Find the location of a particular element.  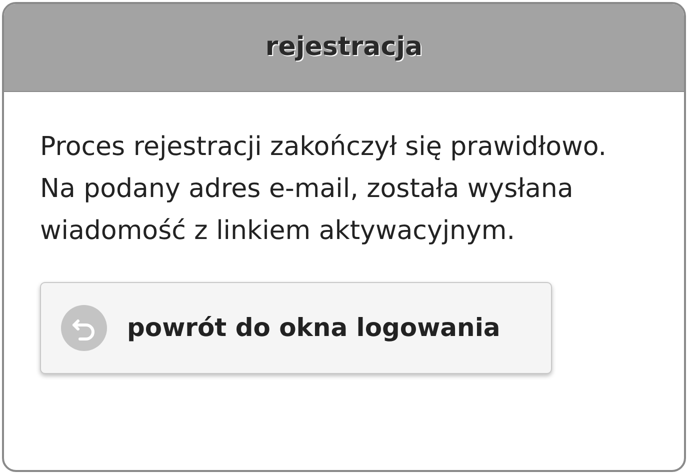

back-icon is located at coordinates (84, 328).